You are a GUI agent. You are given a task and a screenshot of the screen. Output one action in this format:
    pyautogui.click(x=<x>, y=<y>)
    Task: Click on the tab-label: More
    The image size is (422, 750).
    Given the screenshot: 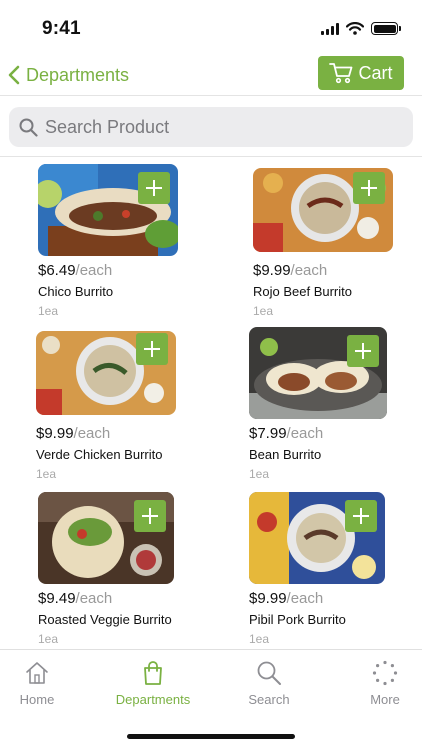 What is the action you would take?
    pyautogui.click(x=385, y=699)
    